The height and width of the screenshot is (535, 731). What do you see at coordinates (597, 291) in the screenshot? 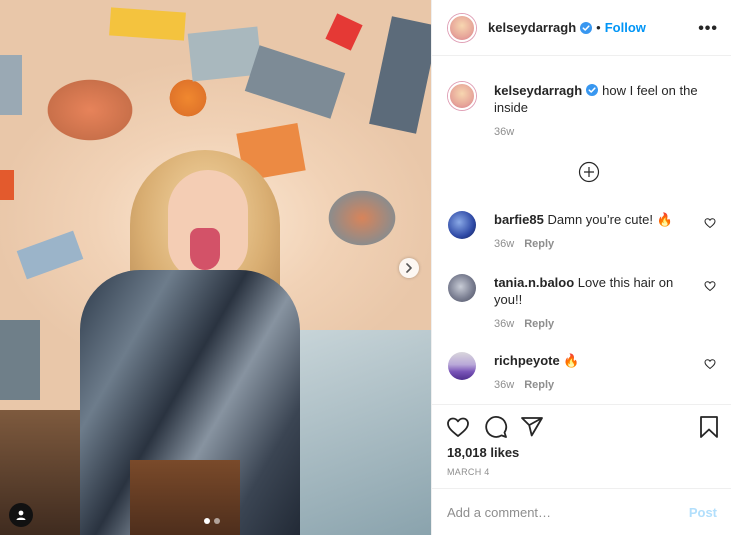
I see `comment-text: tania.n.baloo Love this hair on you!!` at bounding box center [597, 291].